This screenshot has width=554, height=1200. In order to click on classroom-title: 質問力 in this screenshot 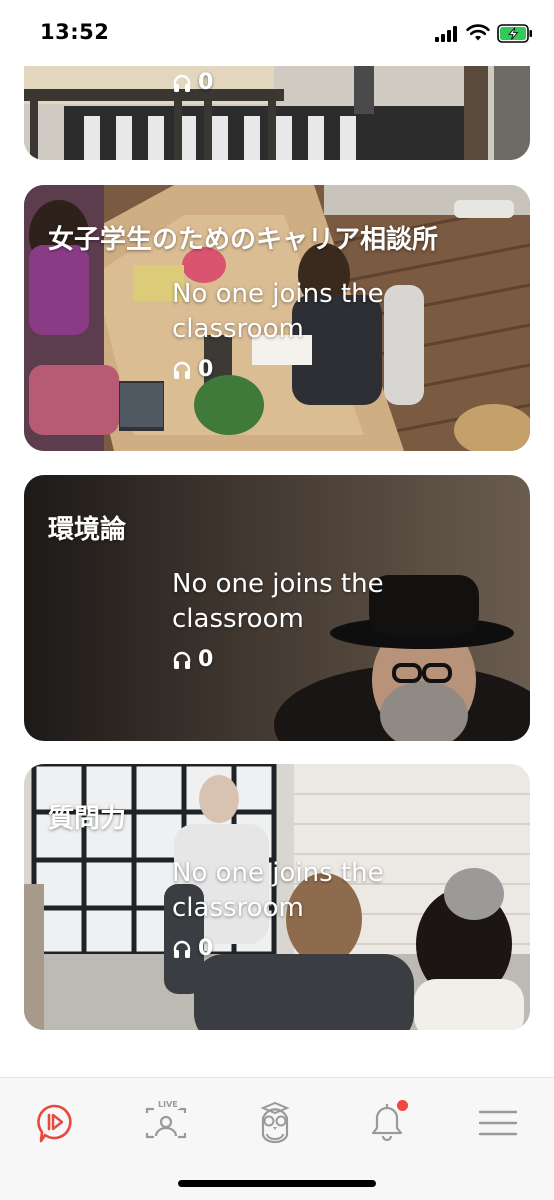, I will do `click(87, 819)`.